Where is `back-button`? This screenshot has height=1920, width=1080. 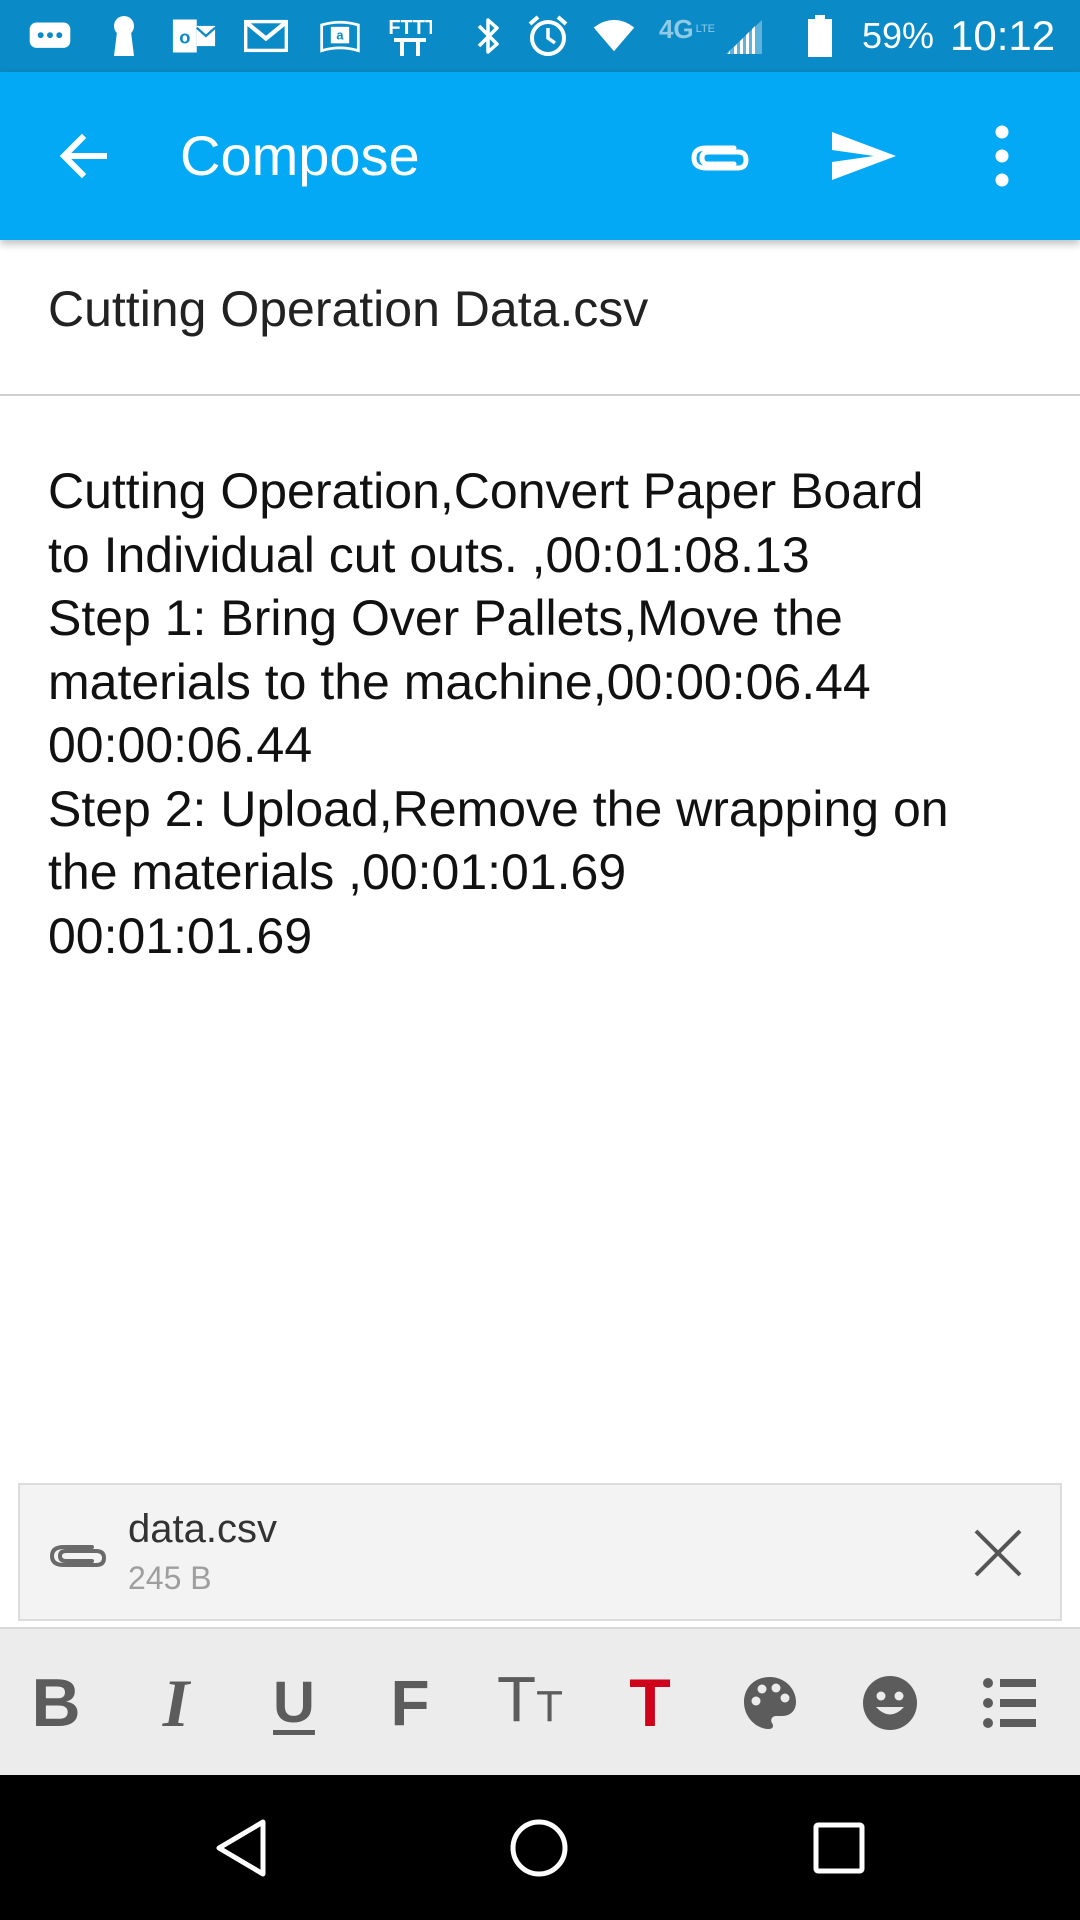 back-button is located at coordinates (84, 156).